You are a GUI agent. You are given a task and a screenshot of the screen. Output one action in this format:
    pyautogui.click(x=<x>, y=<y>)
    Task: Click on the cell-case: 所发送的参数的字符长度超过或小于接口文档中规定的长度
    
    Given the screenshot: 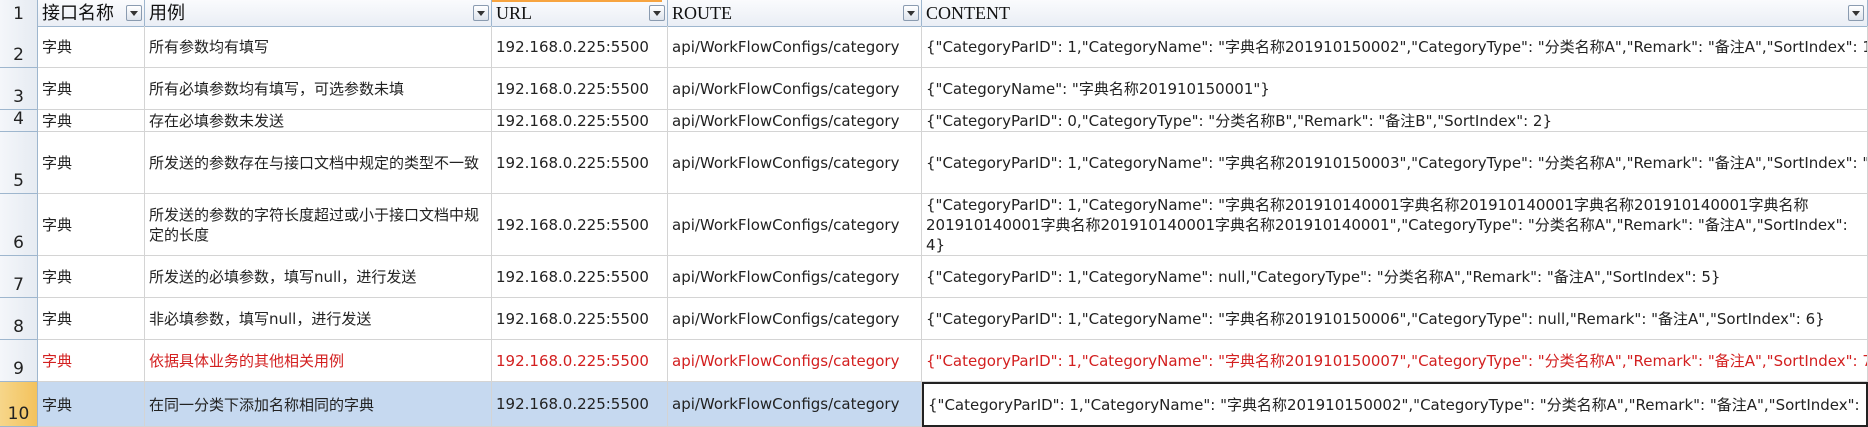 What is the action you would take?
    pyautogui.click(x=318, y=225)
    